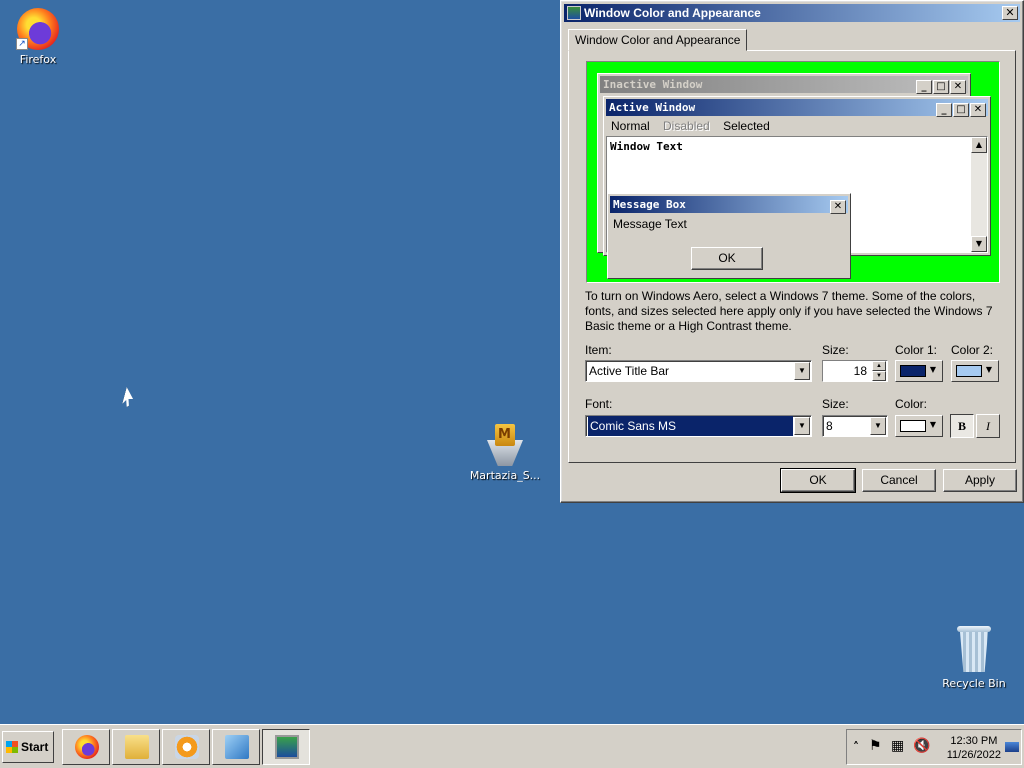  What do you see at coordinates (979, 244) in the screenshot?
I see `scroll-down-icon: ▼` at bounding box center [979, 244].